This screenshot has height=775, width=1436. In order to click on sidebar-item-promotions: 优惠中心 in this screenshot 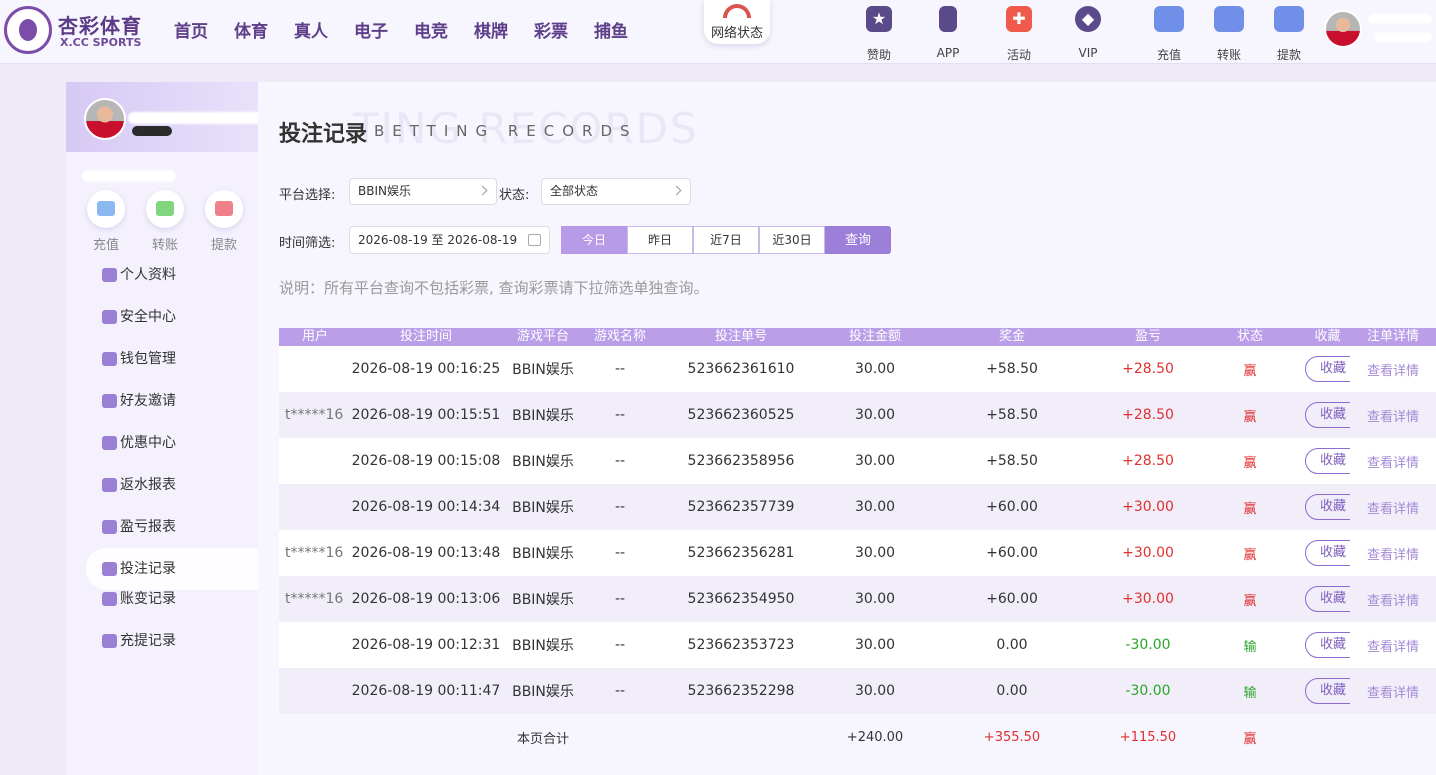, I will do `click(172, 449)`.